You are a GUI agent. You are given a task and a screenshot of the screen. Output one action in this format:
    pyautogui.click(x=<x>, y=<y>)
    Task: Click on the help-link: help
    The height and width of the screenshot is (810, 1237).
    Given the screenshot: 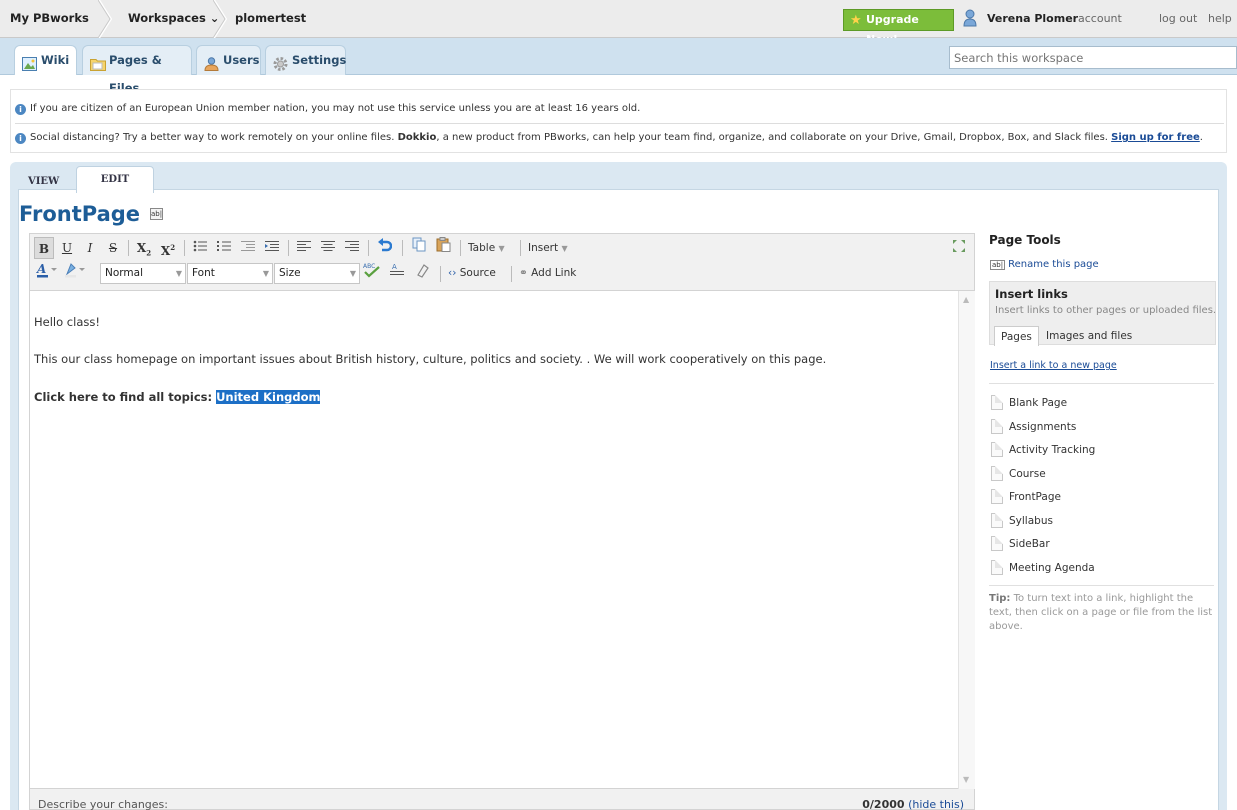 What is the action you would take?
    pyautogui.click(x=1220, y=19)
    